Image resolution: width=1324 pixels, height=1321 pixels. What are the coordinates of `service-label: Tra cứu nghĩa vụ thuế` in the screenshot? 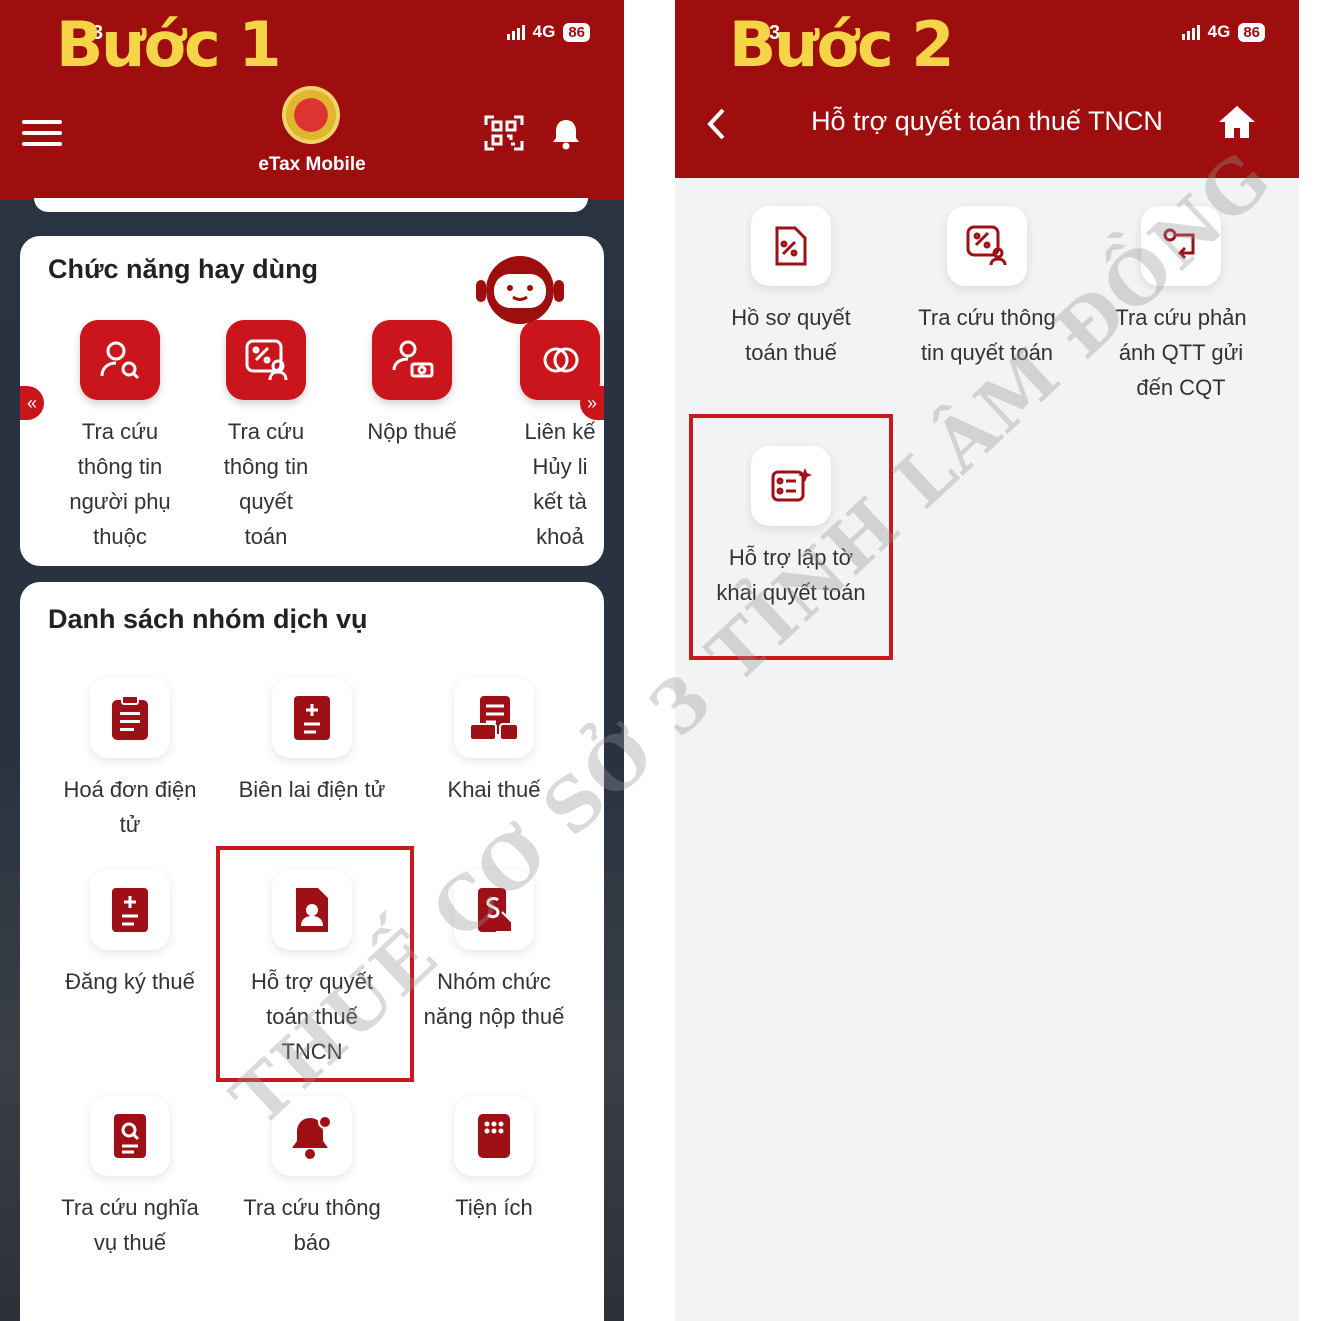 It's located at (130, 1225).